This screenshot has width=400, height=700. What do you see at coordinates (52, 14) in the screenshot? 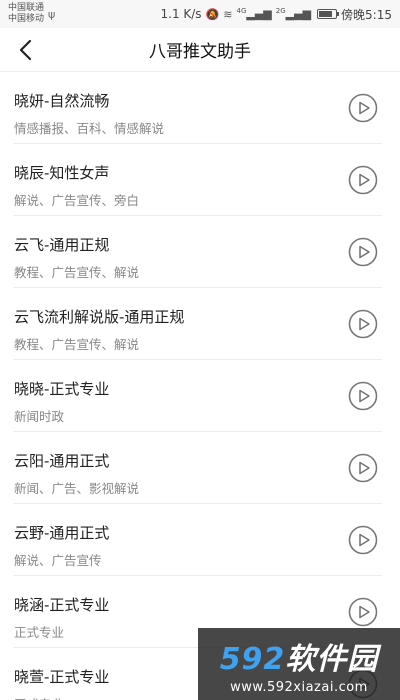
I see `usb-icon: ψ` at bounding box center [52, 14].